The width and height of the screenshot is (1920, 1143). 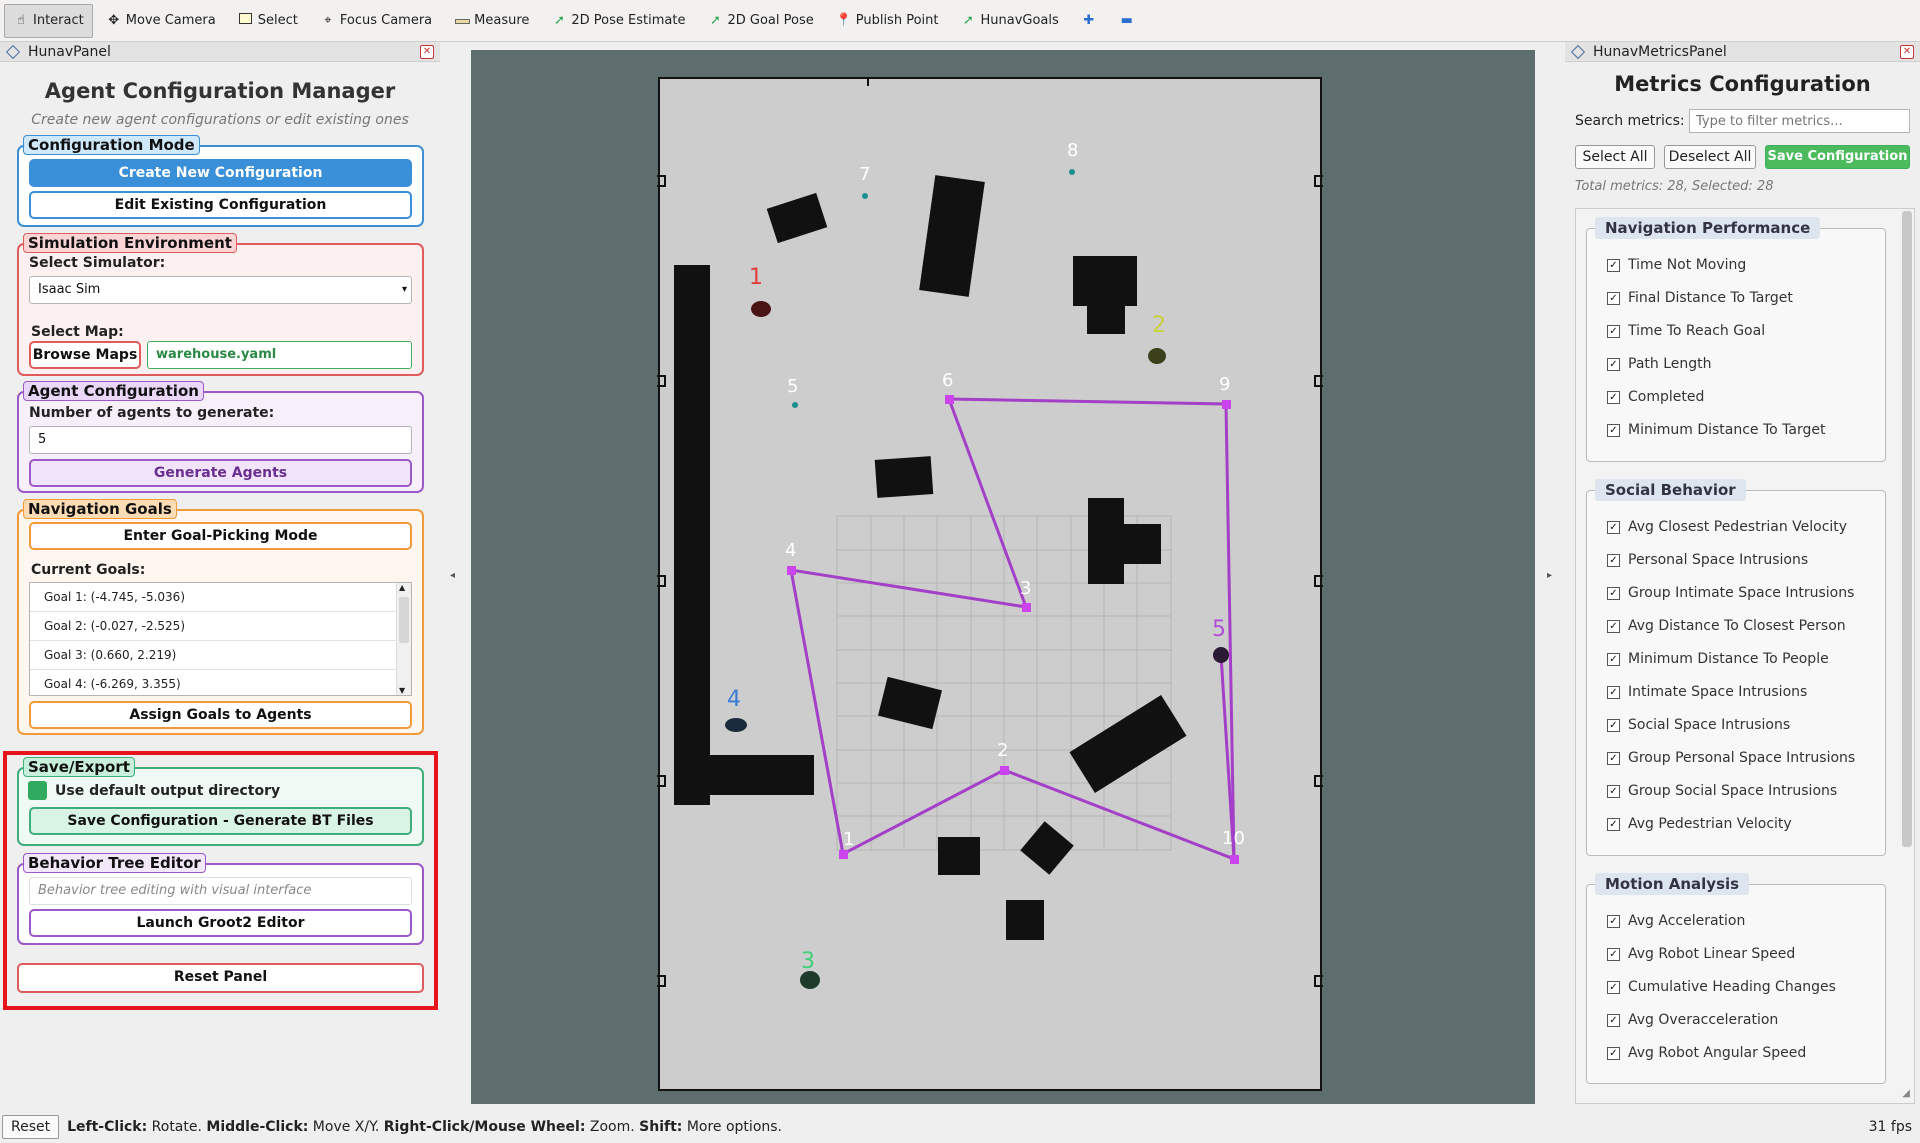 I want to click on metric-checkbox: ✓ Avg Robot Angular Speed, so click(x=1706, y=1053).